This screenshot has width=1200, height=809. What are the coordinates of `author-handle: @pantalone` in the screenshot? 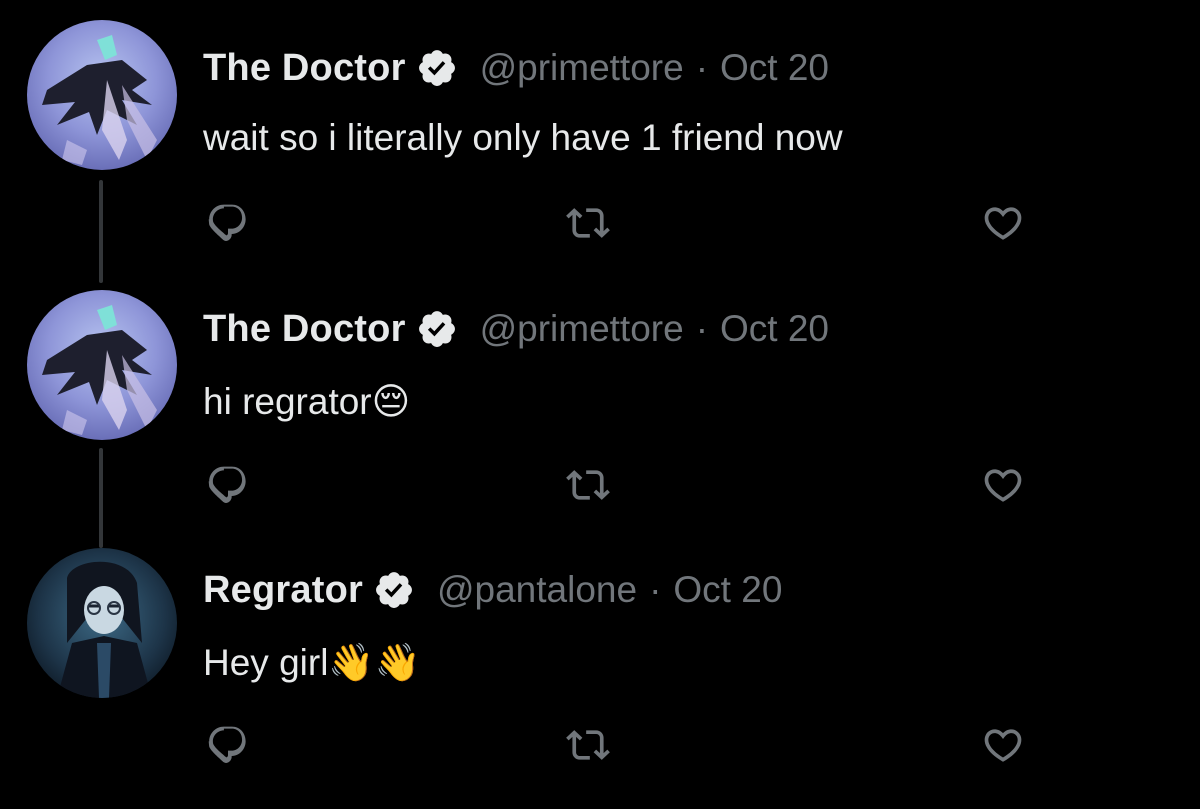 It's located at (537, 590).